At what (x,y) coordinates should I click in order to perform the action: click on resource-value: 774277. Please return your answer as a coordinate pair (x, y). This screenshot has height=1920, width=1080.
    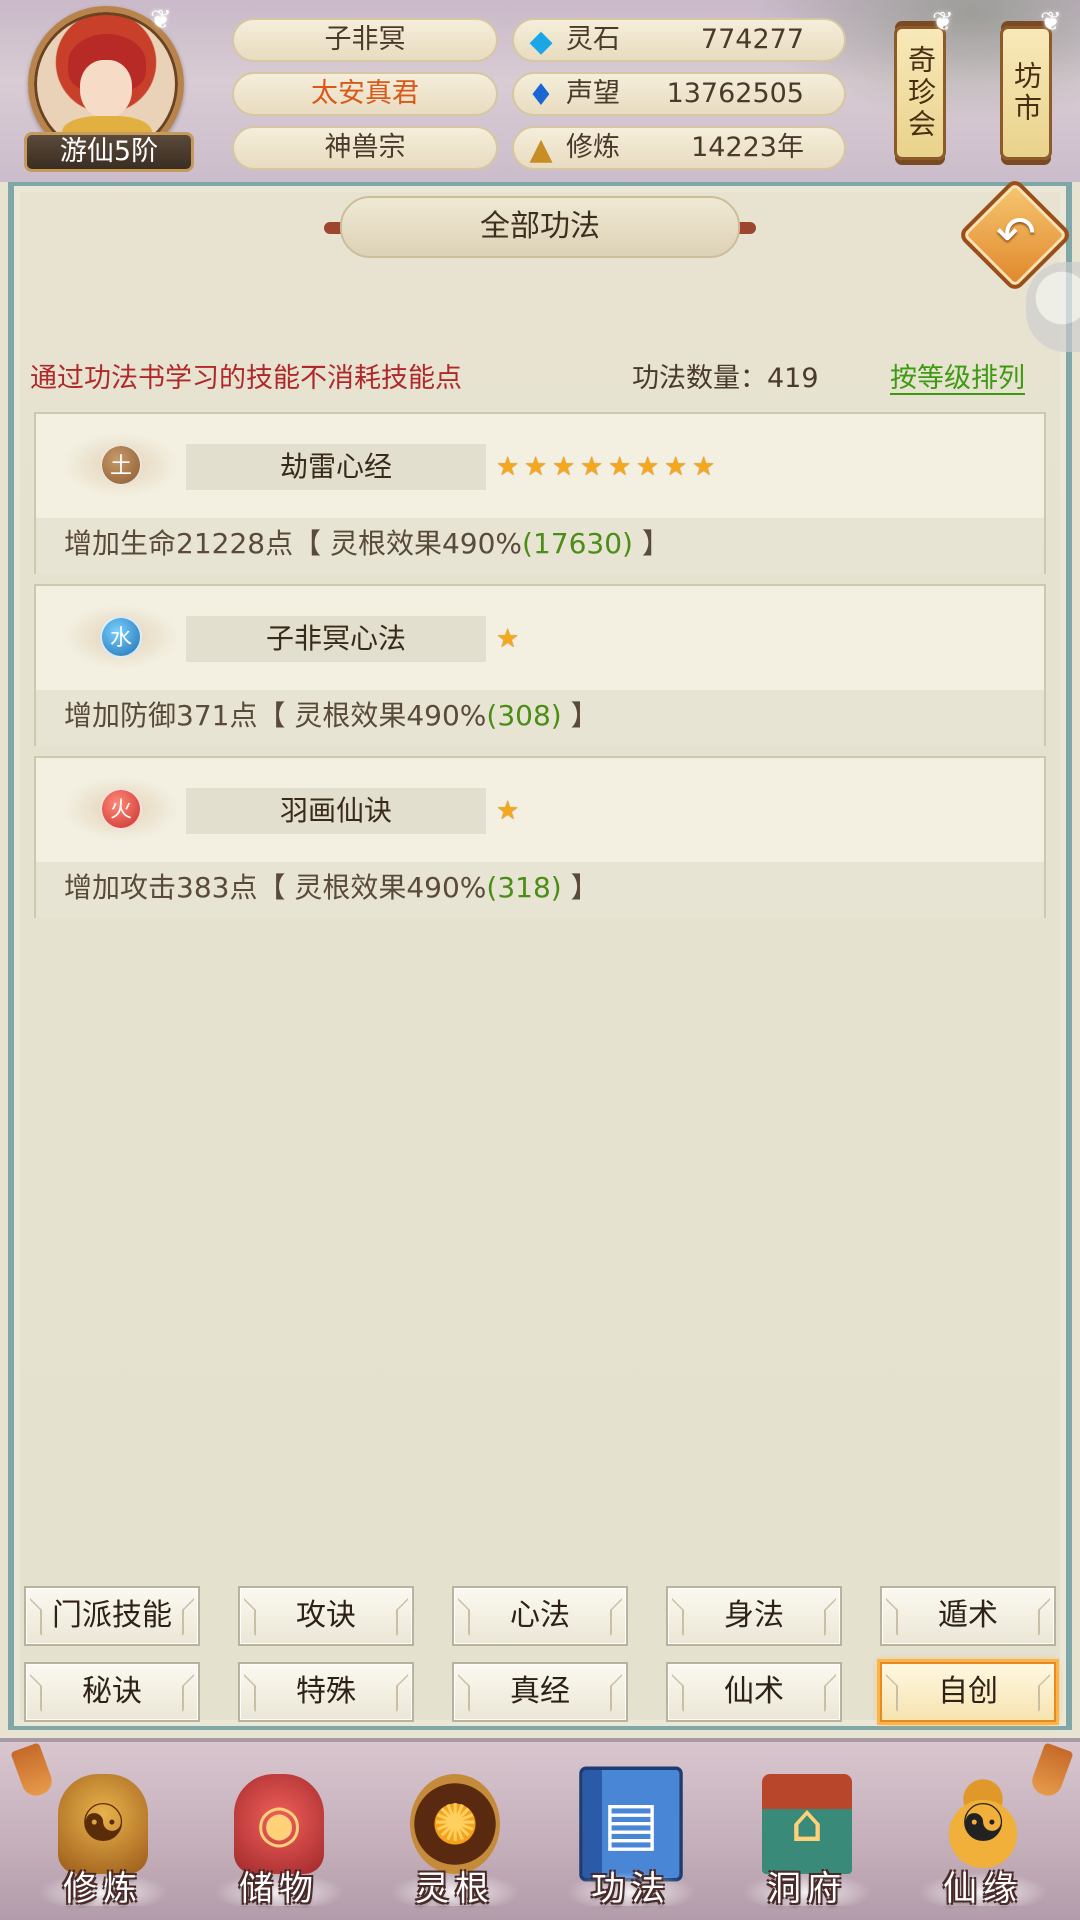
    Looking at the image, I should click on (752, 39).